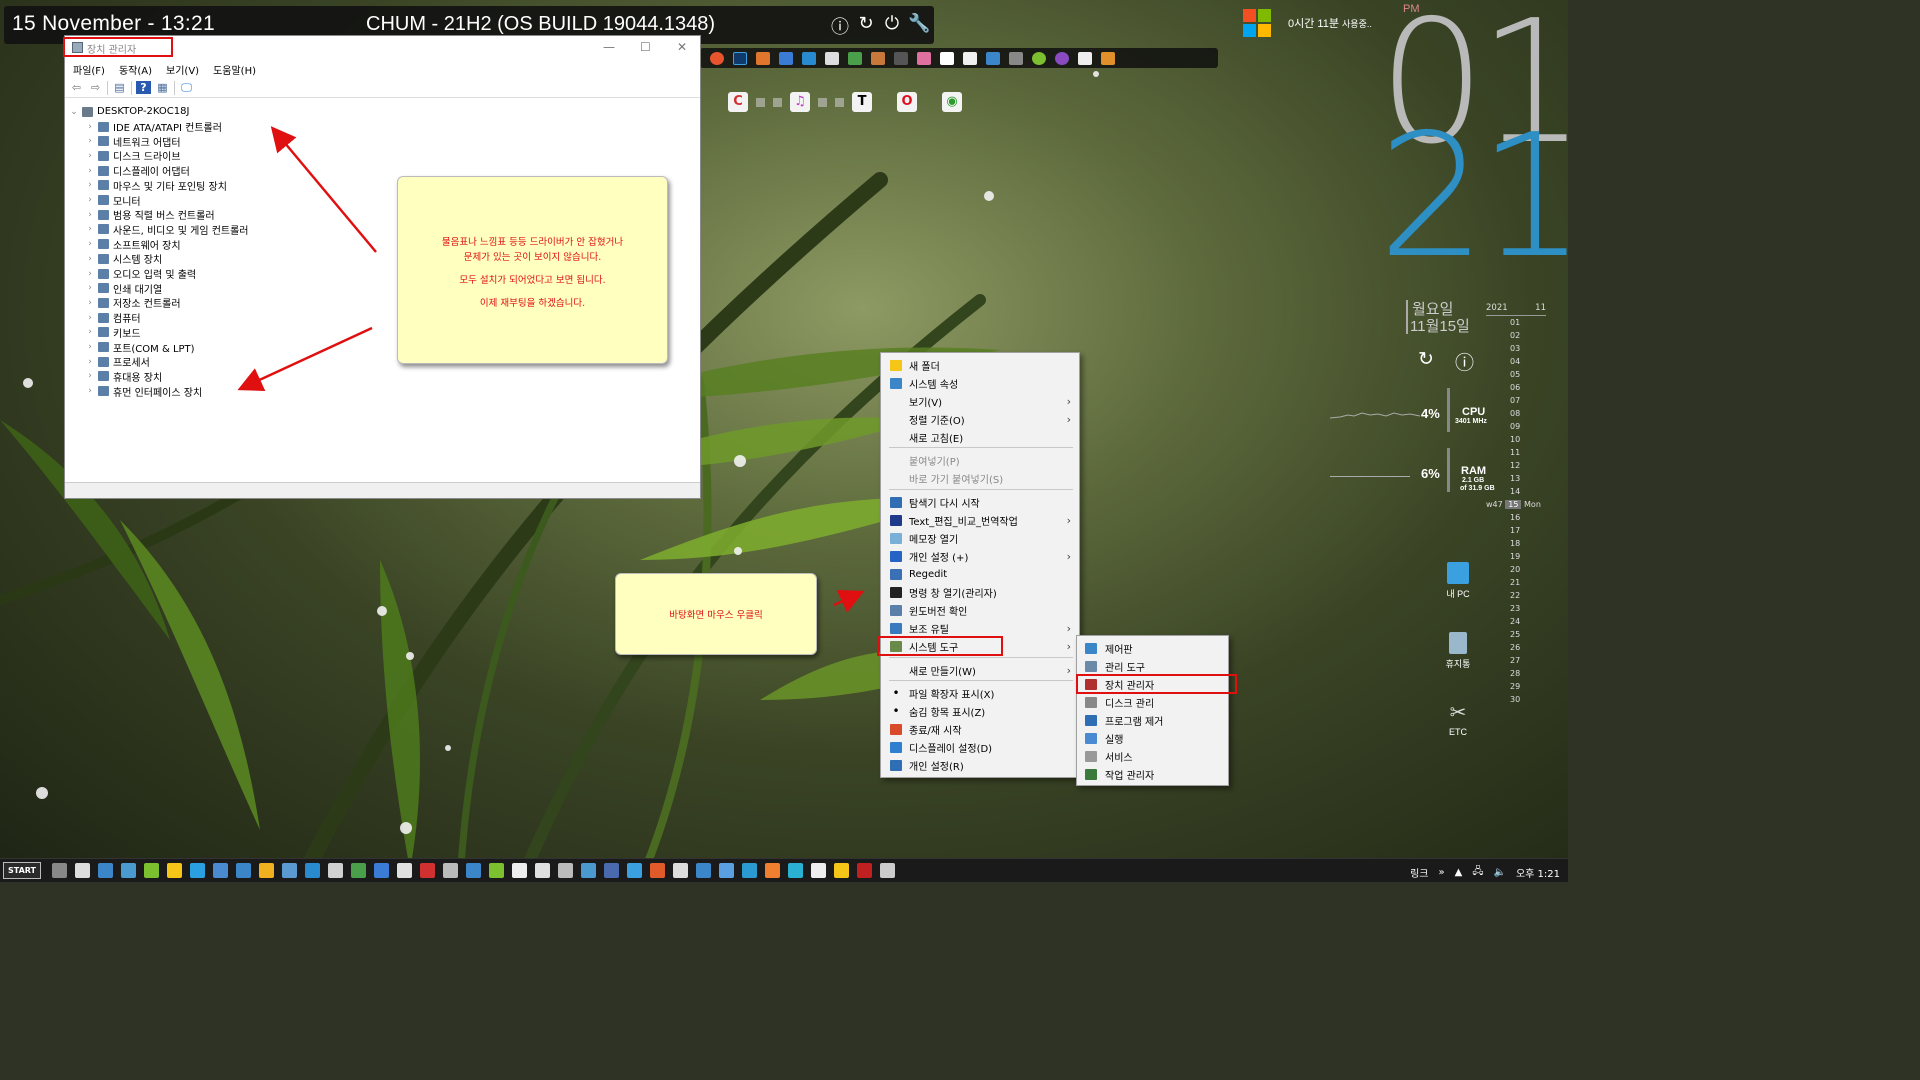  I want to click on submenu-item: 서비스, so click(1152, 756).